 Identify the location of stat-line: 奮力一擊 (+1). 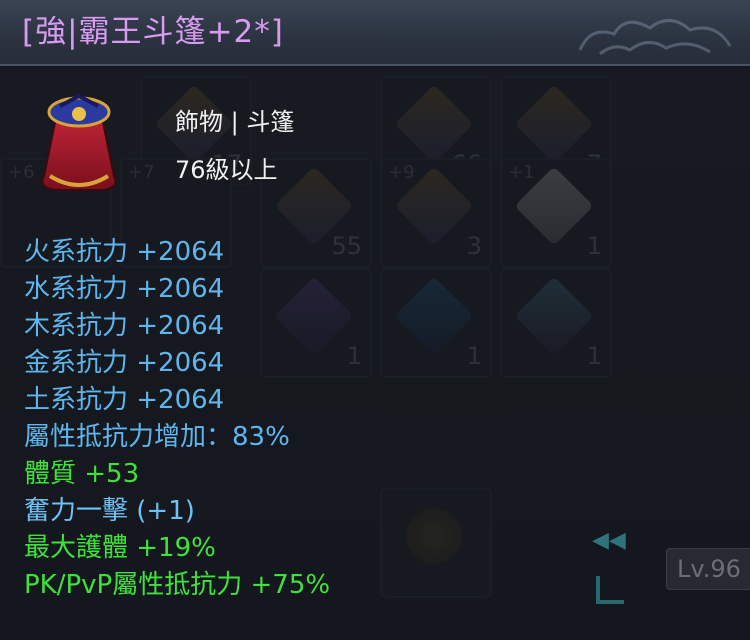
(109, 511).